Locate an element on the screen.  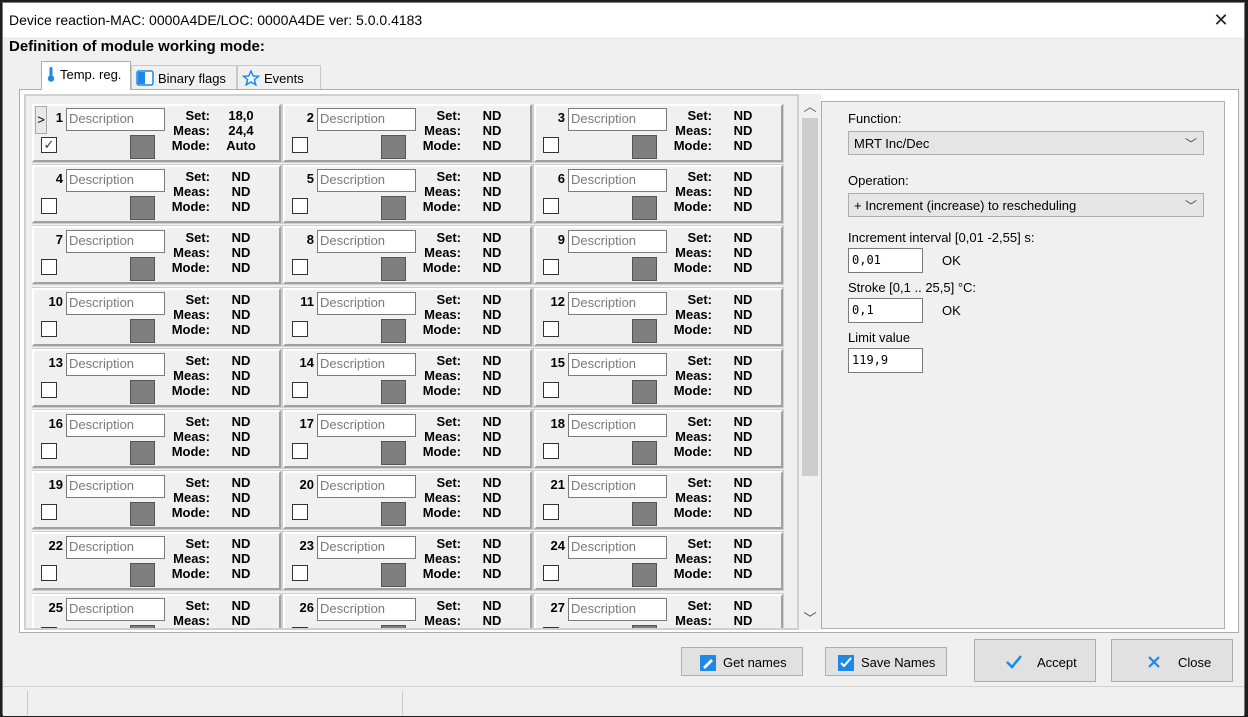
limit-input: 119,9 is located at coordinates (885, 360).